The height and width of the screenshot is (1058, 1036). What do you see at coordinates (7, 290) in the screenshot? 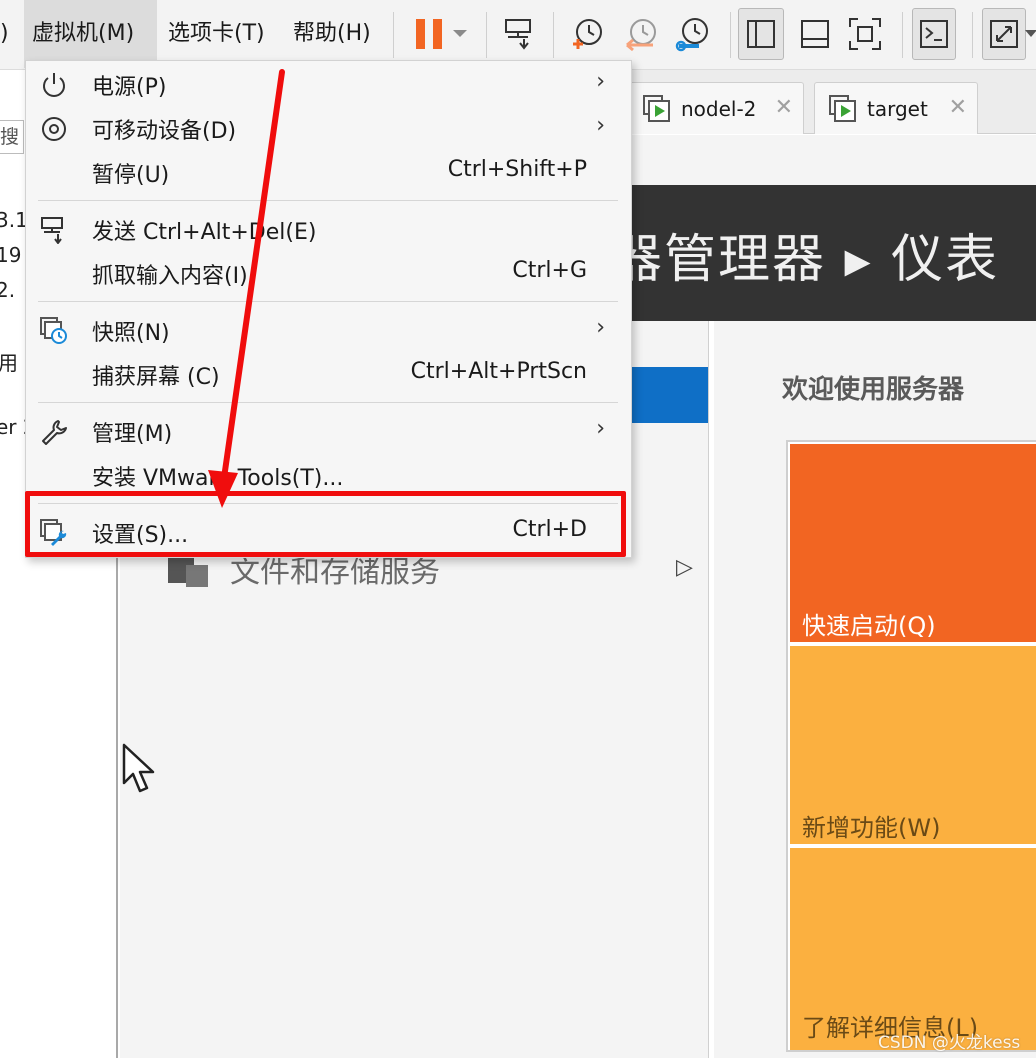
I see `library-item-text: 2.` at bounding box center [7, 290].